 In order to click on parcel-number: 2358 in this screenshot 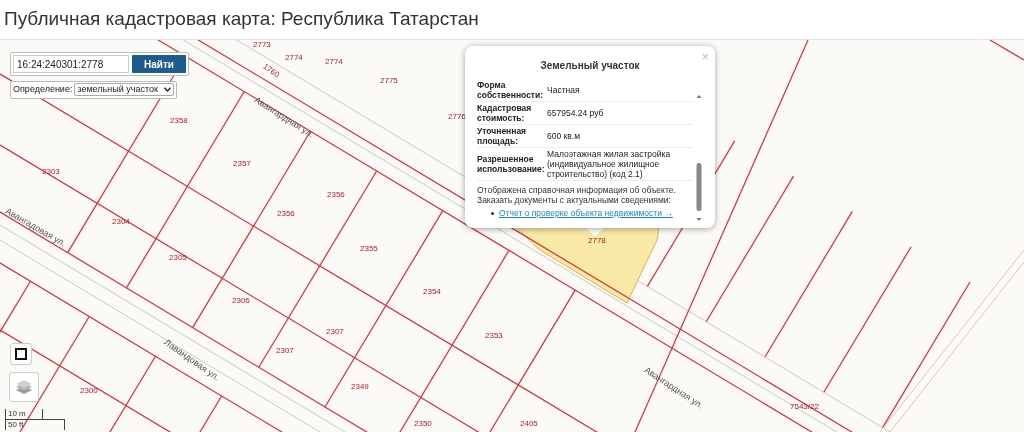, I will do `click(179, 121)`.